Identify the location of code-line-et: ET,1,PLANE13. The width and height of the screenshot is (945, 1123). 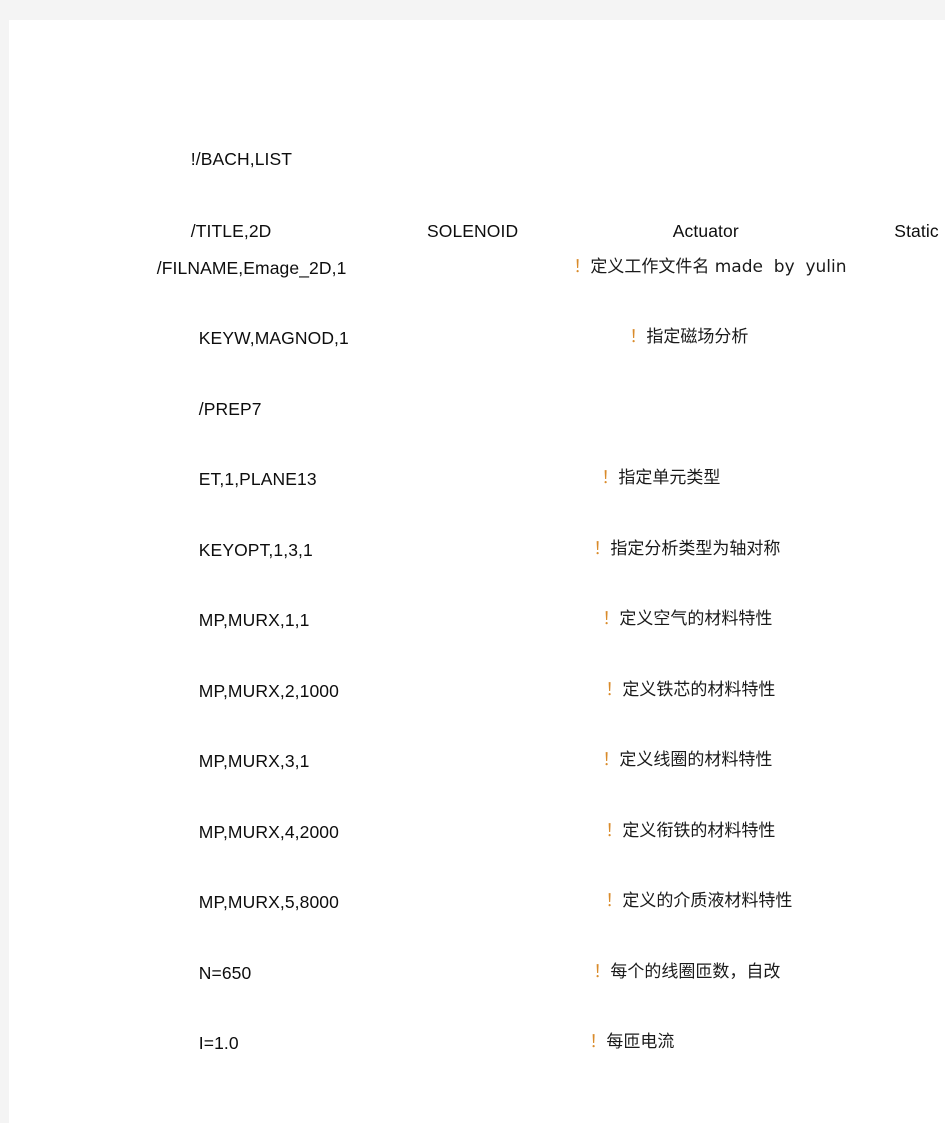
(243, 479).